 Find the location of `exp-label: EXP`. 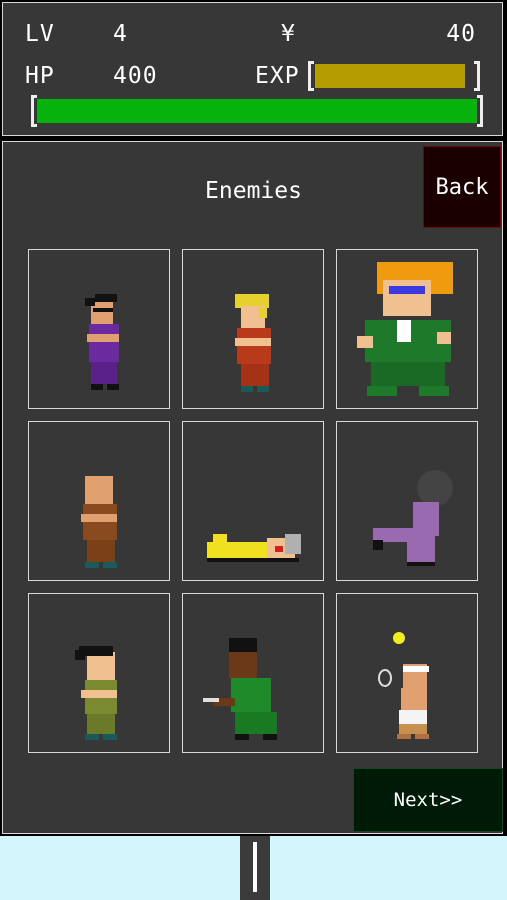

exp-label: EXP is located at coordinates (277, 76).